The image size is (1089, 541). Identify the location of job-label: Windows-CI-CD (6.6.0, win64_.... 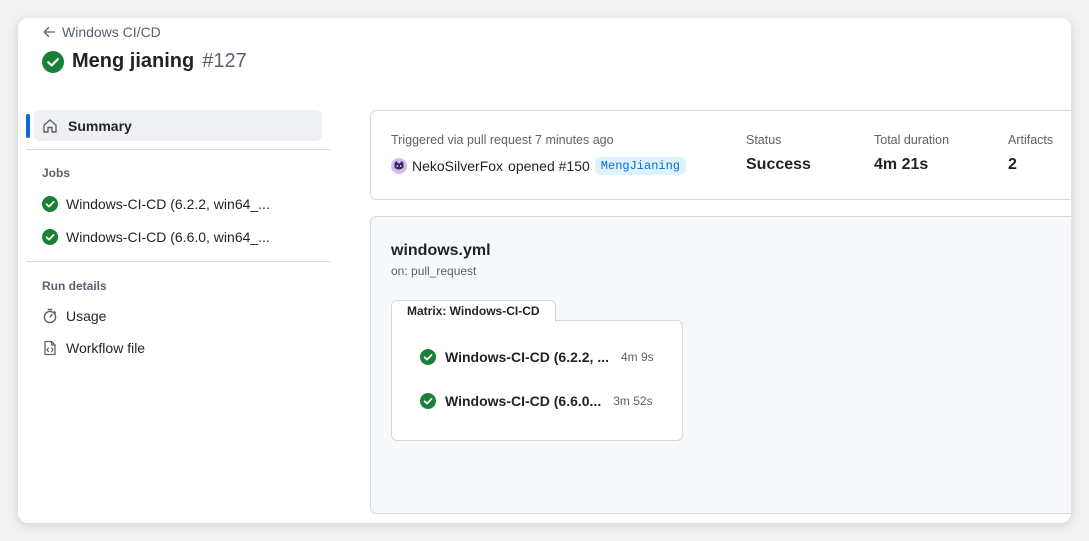
(168, 236).